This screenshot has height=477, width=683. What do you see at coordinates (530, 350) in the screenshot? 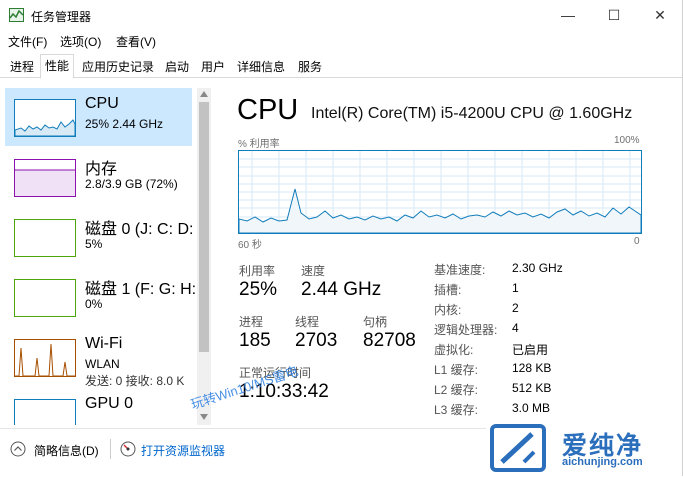
I see `virtualization-value: 已启用` at bounding box center [530, 350].